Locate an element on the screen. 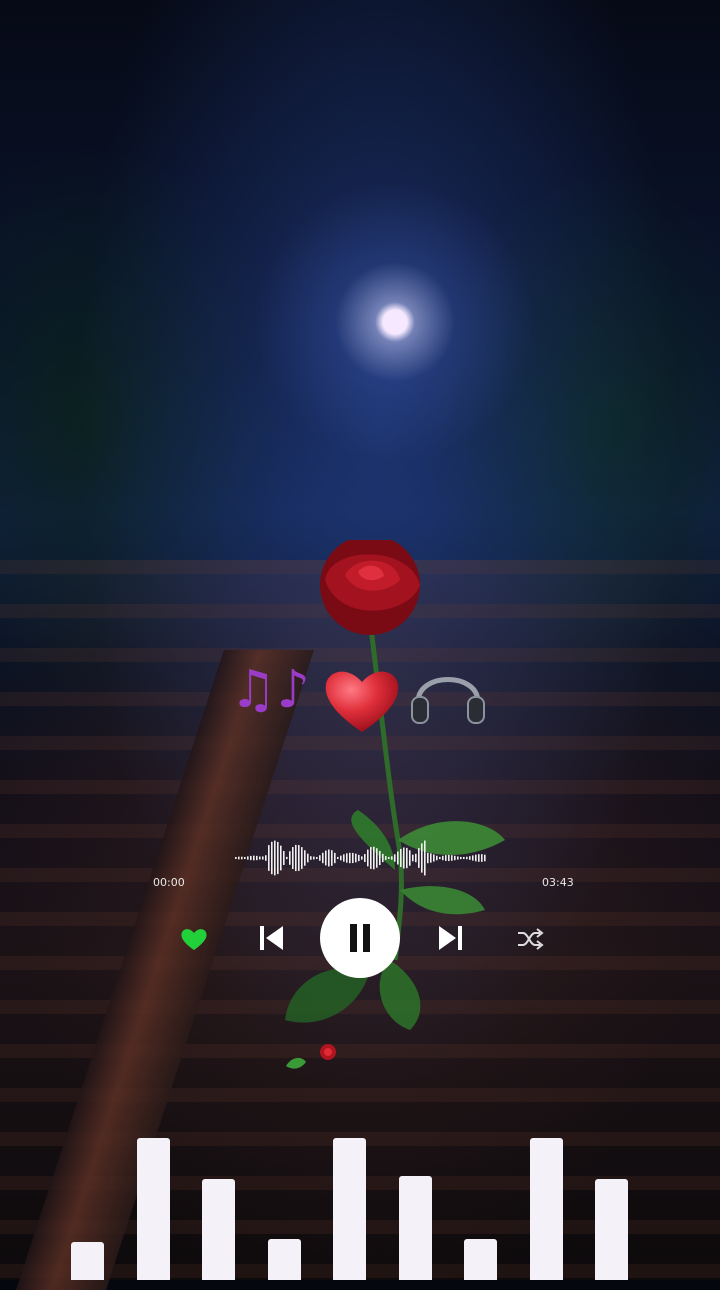 This screenshot has width=720, height=1290. emoji-decoration: ♫♪ is located at coordinates (365, 705).